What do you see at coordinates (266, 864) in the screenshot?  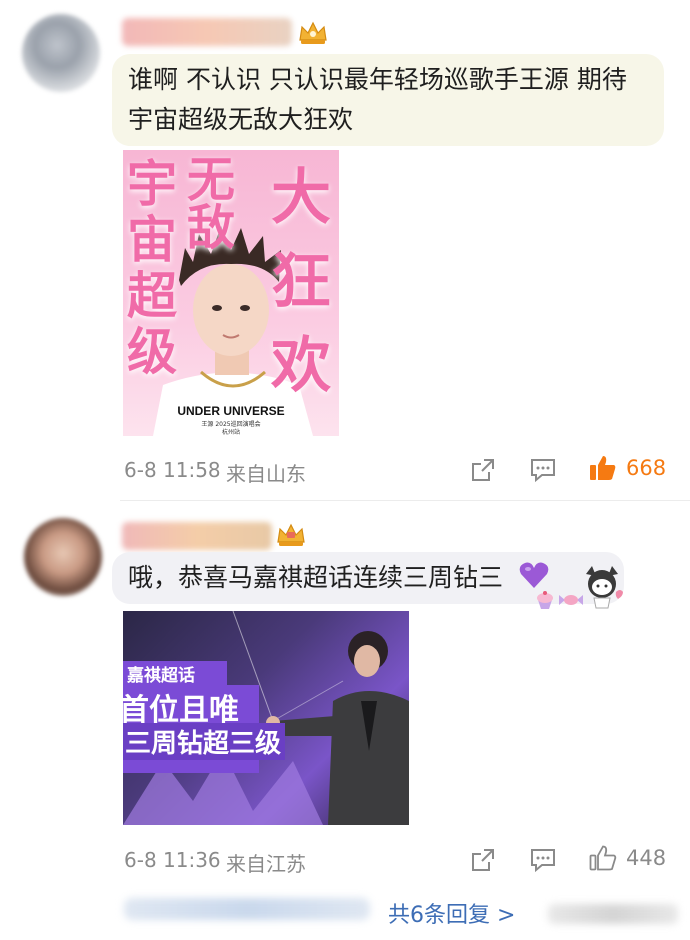 I see `comment-location: 来自江苏` at bounding box center [266, 864].